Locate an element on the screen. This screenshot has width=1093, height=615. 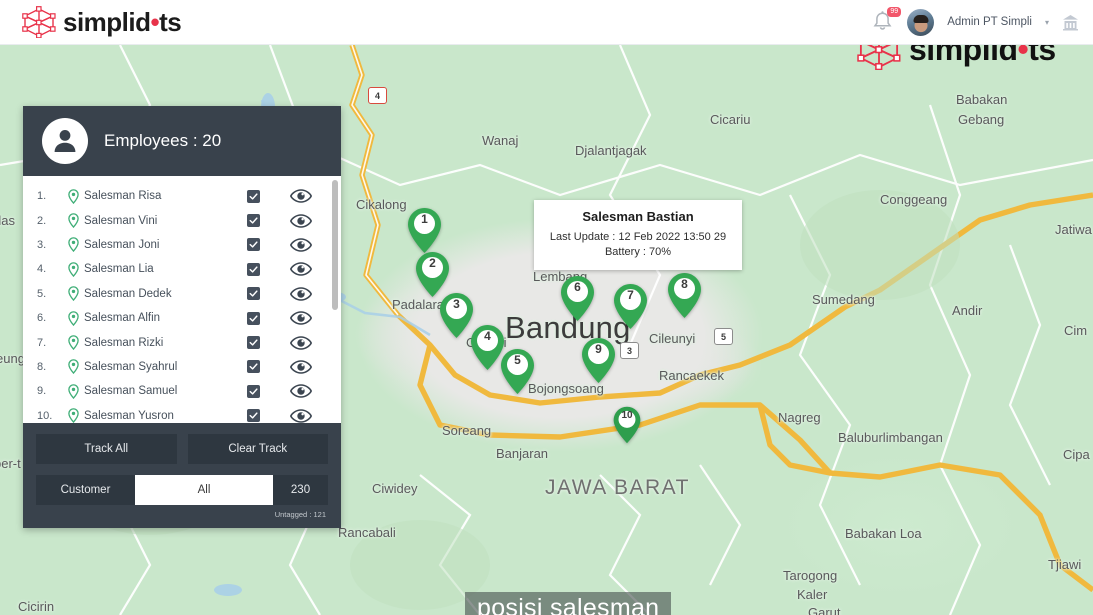
map-marker-7: 7 is located at coordinates (630, 306).